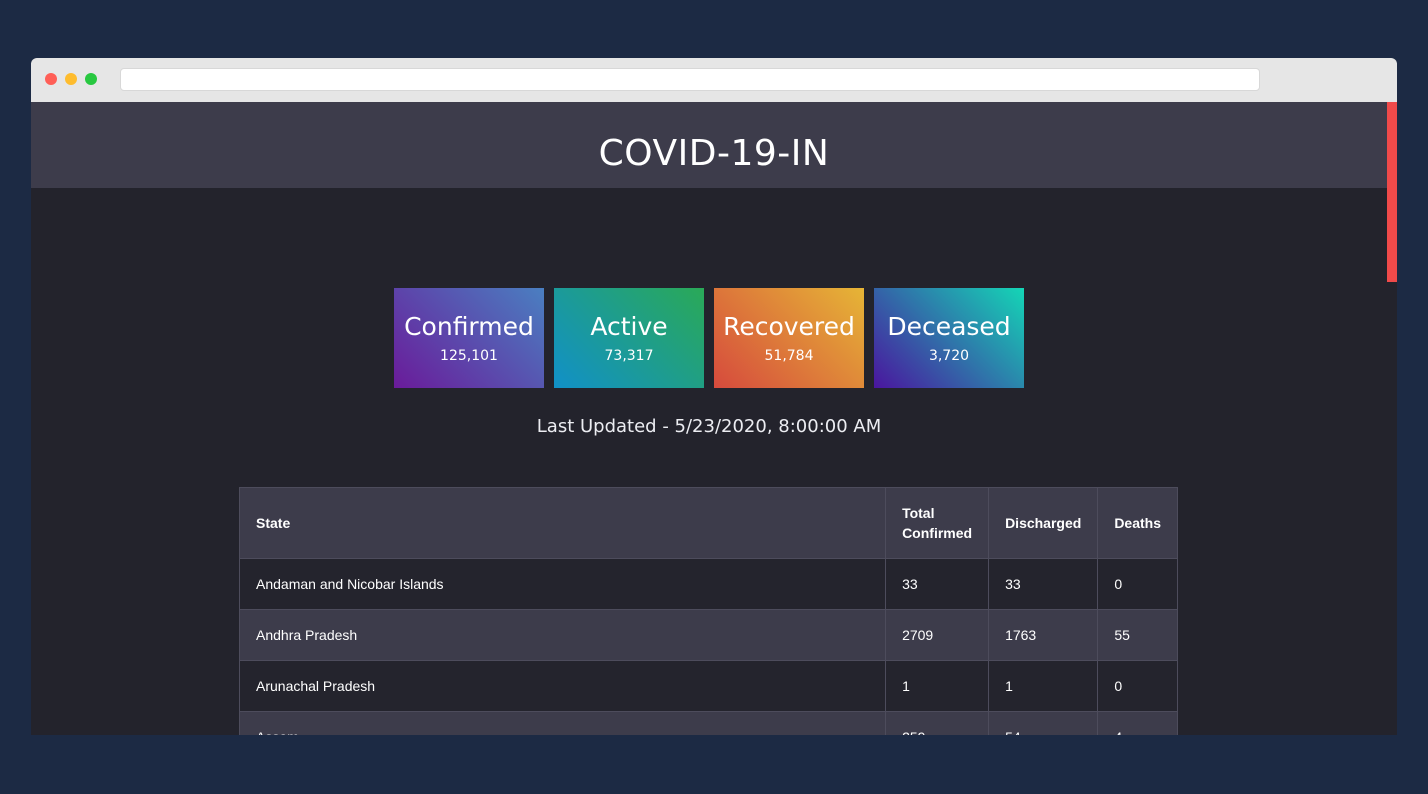 This screenshot has width=1428, height=794. I want to click on browser-titlebar, so click(714, 80).